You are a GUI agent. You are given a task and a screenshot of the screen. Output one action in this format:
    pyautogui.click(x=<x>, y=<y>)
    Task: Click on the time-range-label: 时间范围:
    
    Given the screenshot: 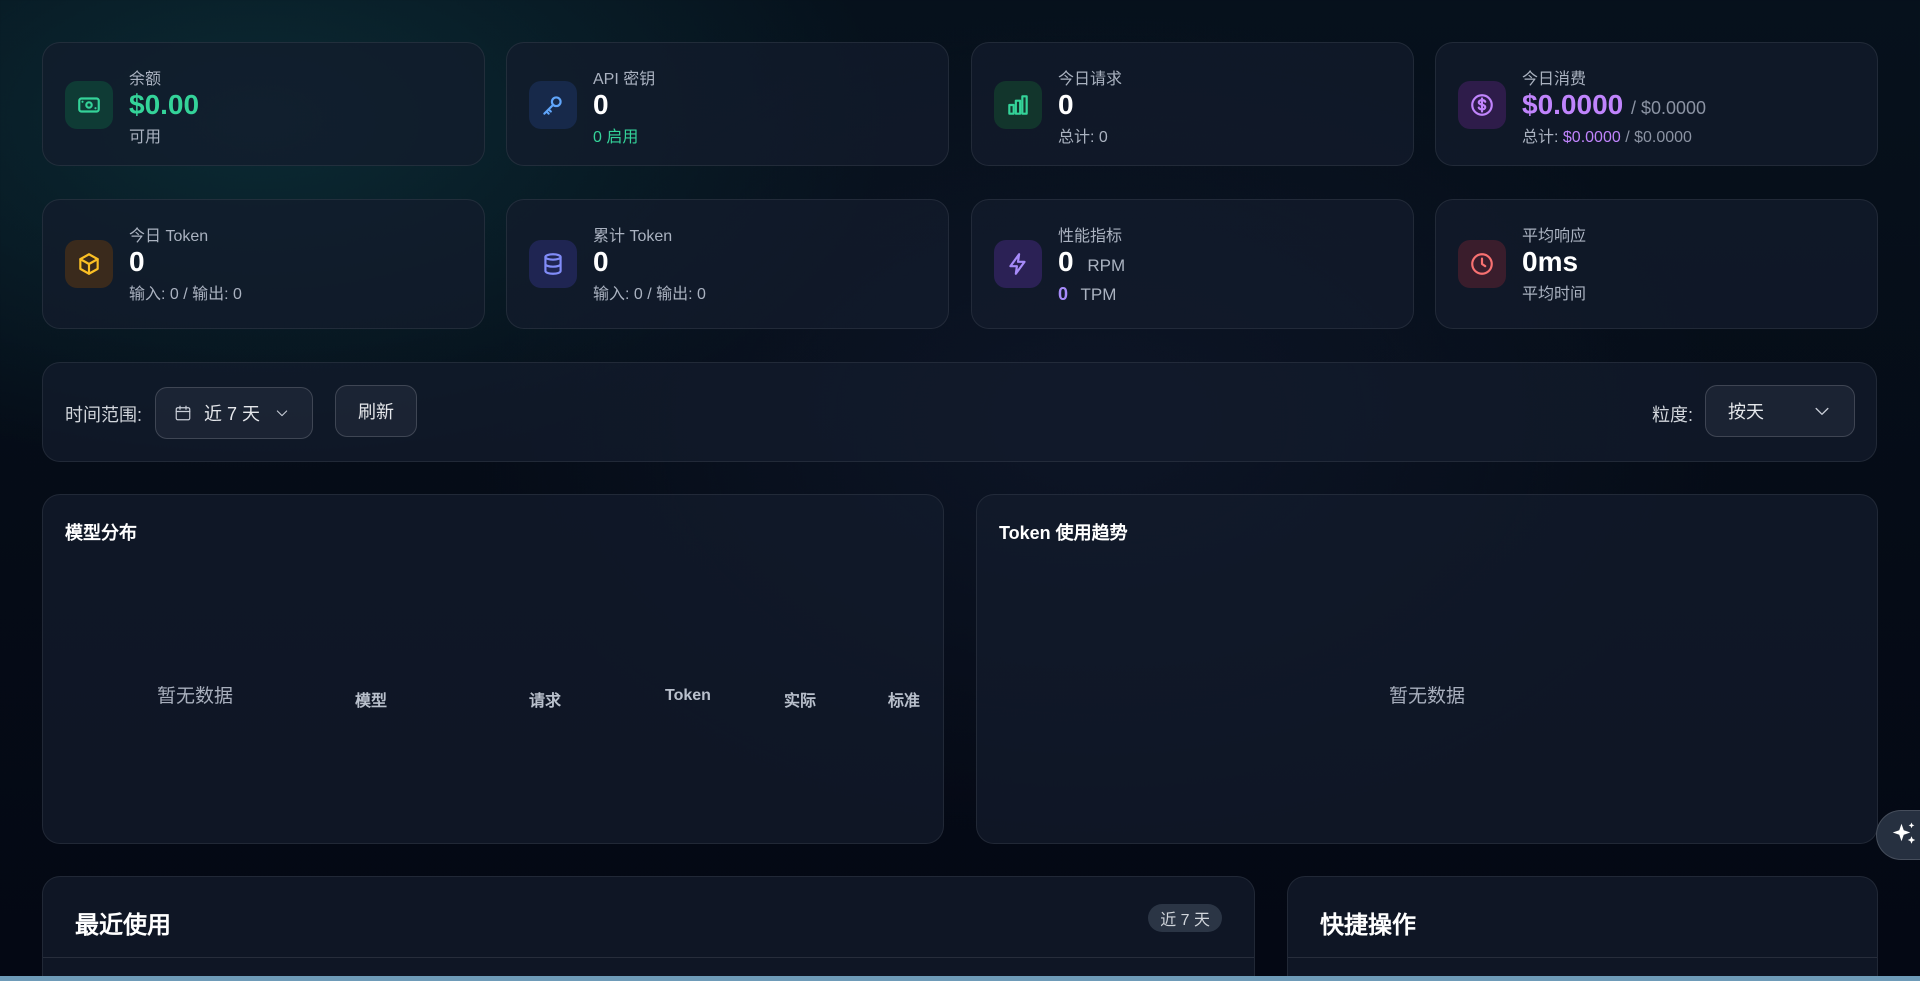 What is the action you would take?
    pyautogui.click(x=104, y=415)
    